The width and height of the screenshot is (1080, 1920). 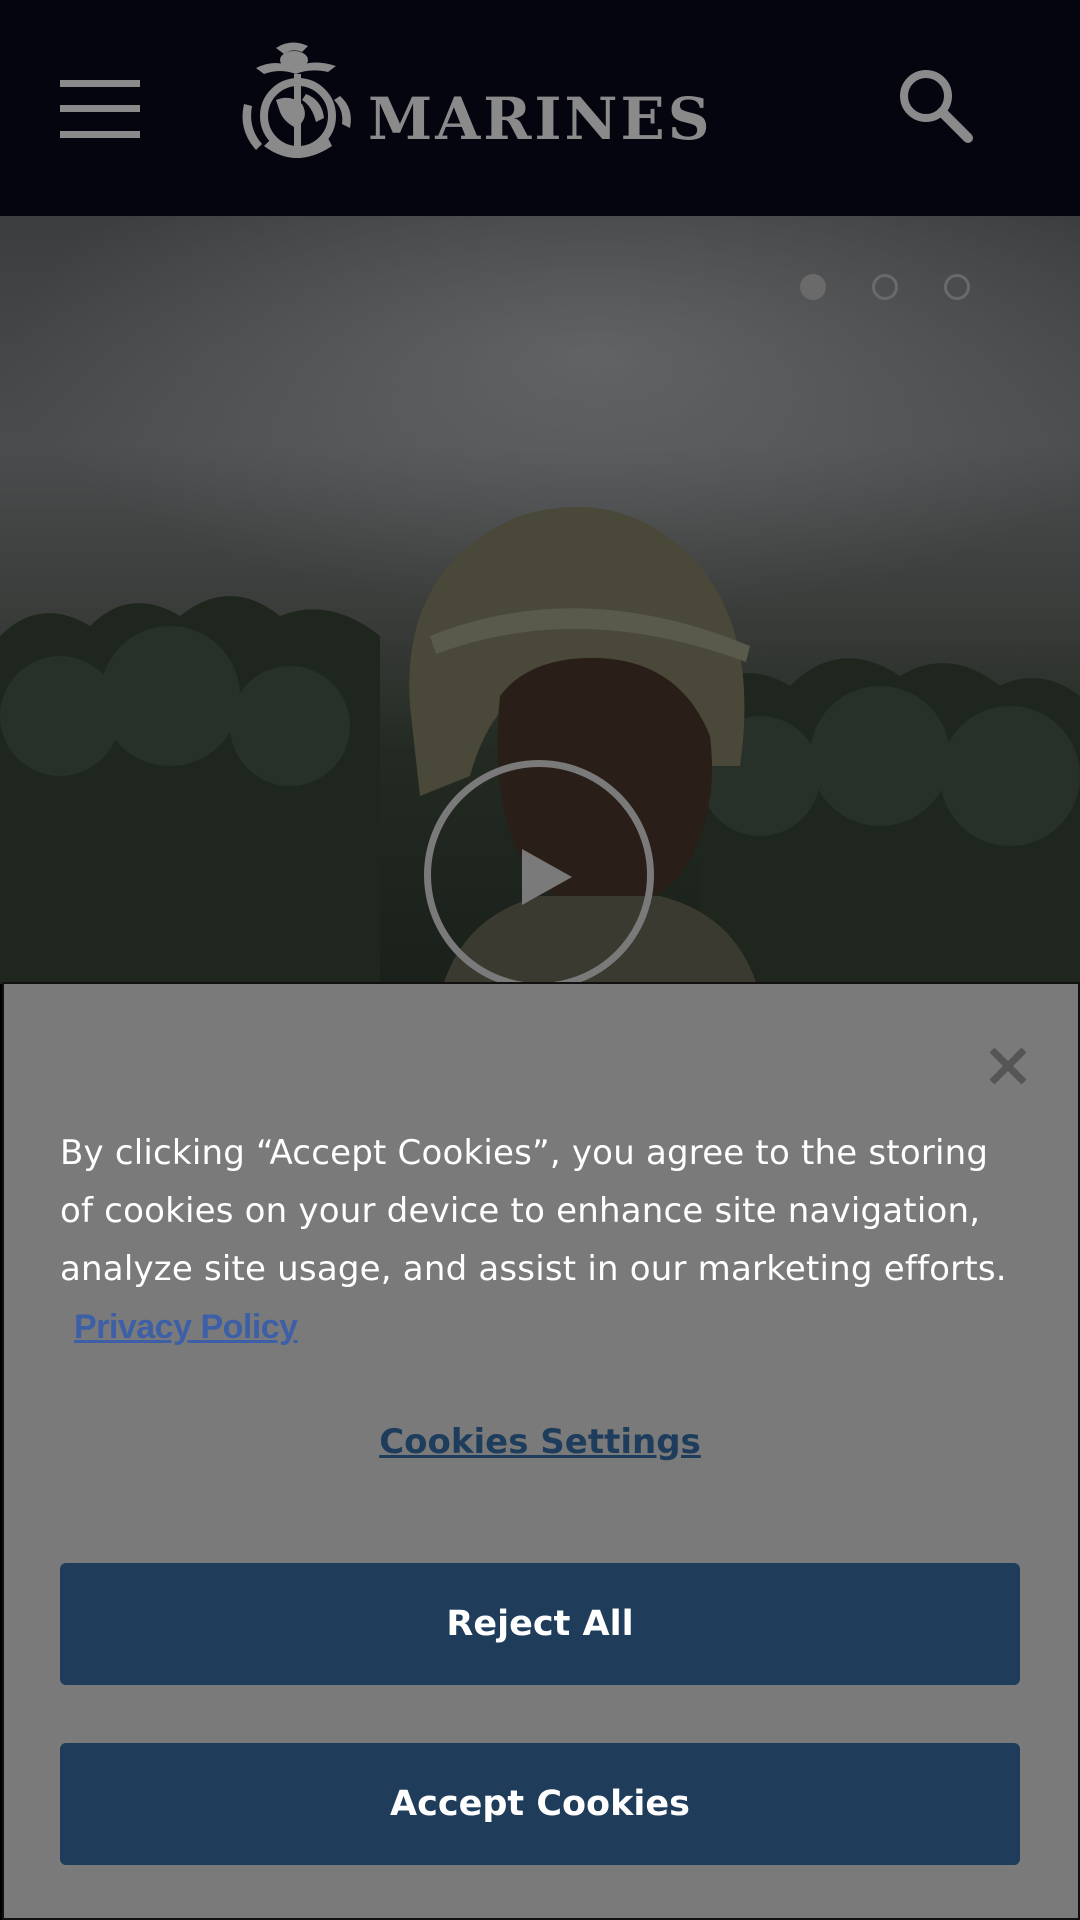 I want to click on site-header: MARINES, so click(x=540, y=108).